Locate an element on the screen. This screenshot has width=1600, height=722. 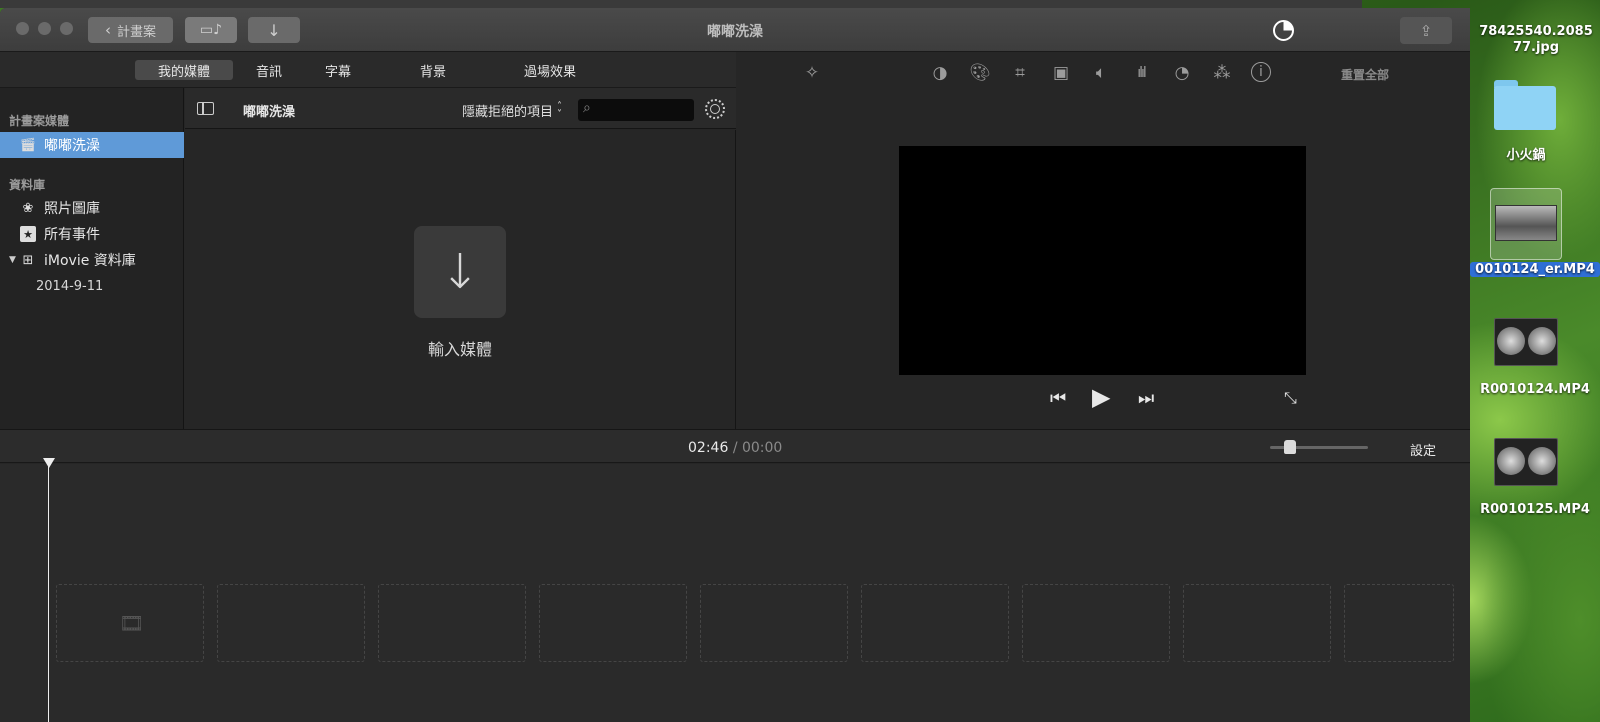
desktop-file-jpg: 78425540.2085 77.jpg is located at coordinates (1536, 40).